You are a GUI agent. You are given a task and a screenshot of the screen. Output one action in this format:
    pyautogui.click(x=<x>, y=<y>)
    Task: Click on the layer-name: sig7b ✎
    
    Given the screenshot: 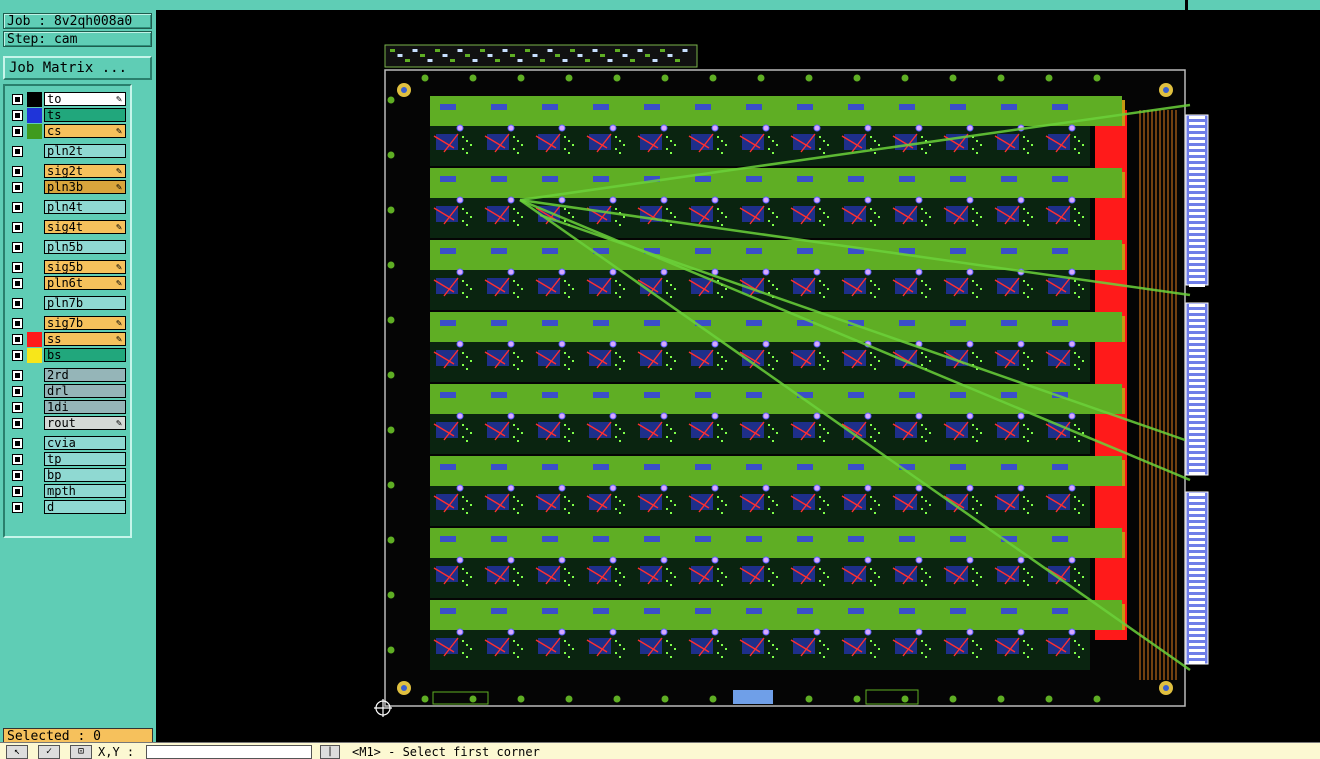 What is the action you would take?
    pyautogui.click(x=85, y=323)
    